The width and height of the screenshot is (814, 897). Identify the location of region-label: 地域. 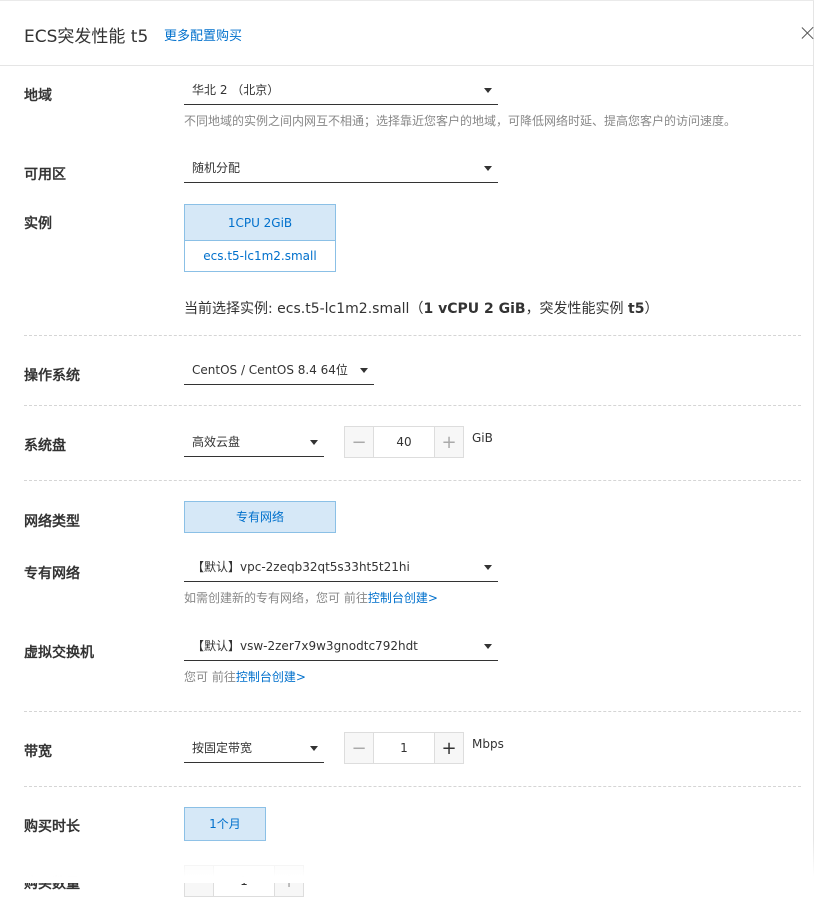
(38, 96).